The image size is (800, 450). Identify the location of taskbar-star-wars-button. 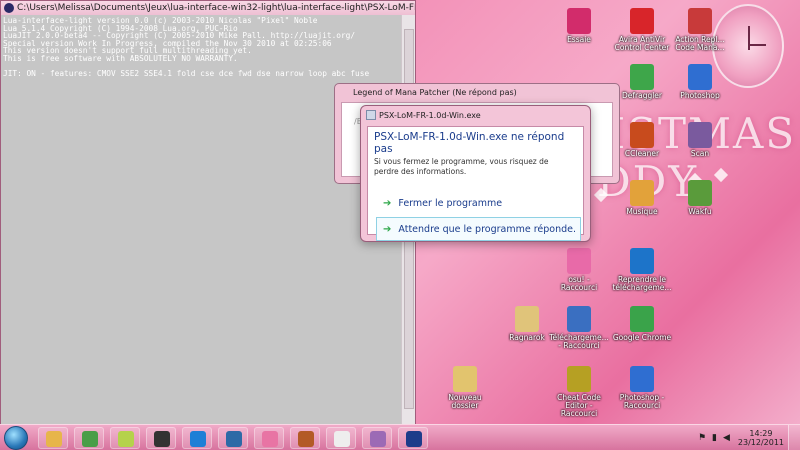
(161, 438).